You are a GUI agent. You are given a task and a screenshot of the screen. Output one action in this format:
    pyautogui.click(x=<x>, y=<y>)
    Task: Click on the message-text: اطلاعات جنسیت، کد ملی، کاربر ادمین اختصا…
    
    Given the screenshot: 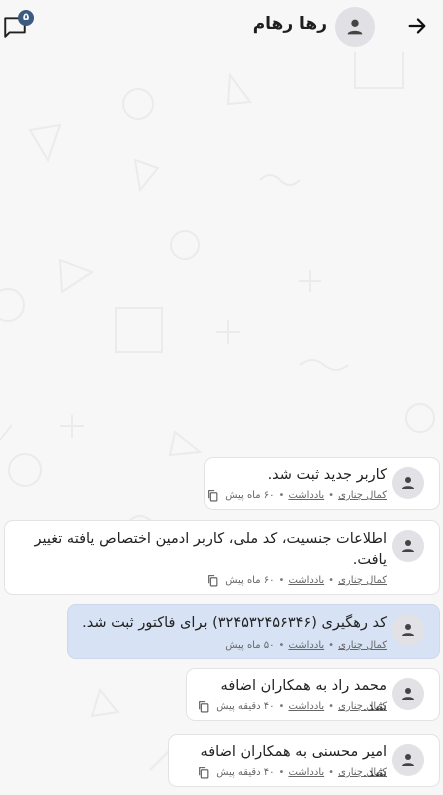 What is the action you would take?
    pyautogui.click(x=210, y=549)
    